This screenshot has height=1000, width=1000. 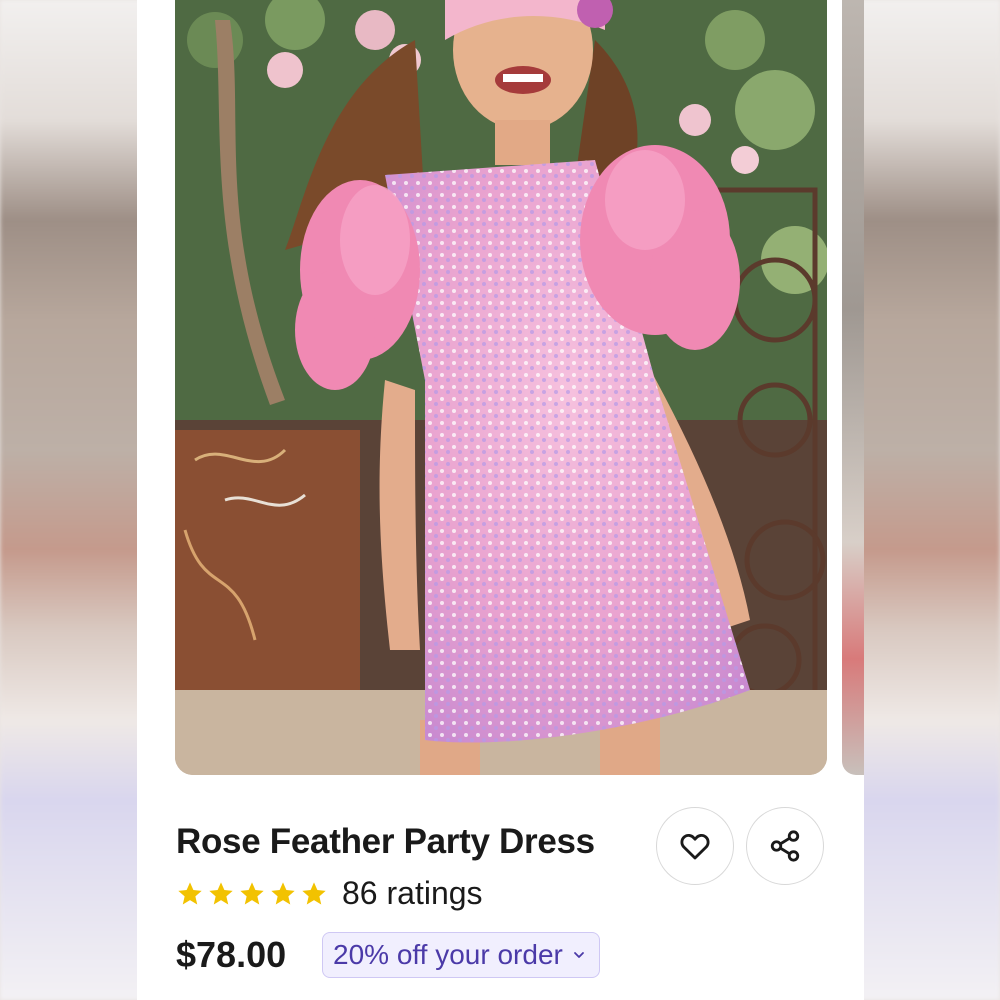 What do you see at coordinates (231, 954) in the screenshot?
I see `product-price: $78.00` at bounding box center [231, 954].